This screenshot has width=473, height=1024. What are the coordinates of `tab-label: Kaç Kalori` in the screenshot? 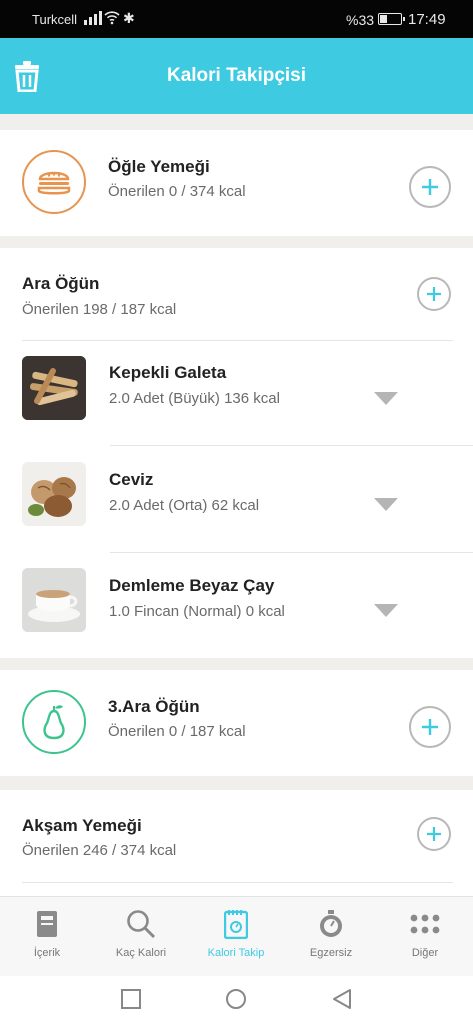 It's located at (141, 953).